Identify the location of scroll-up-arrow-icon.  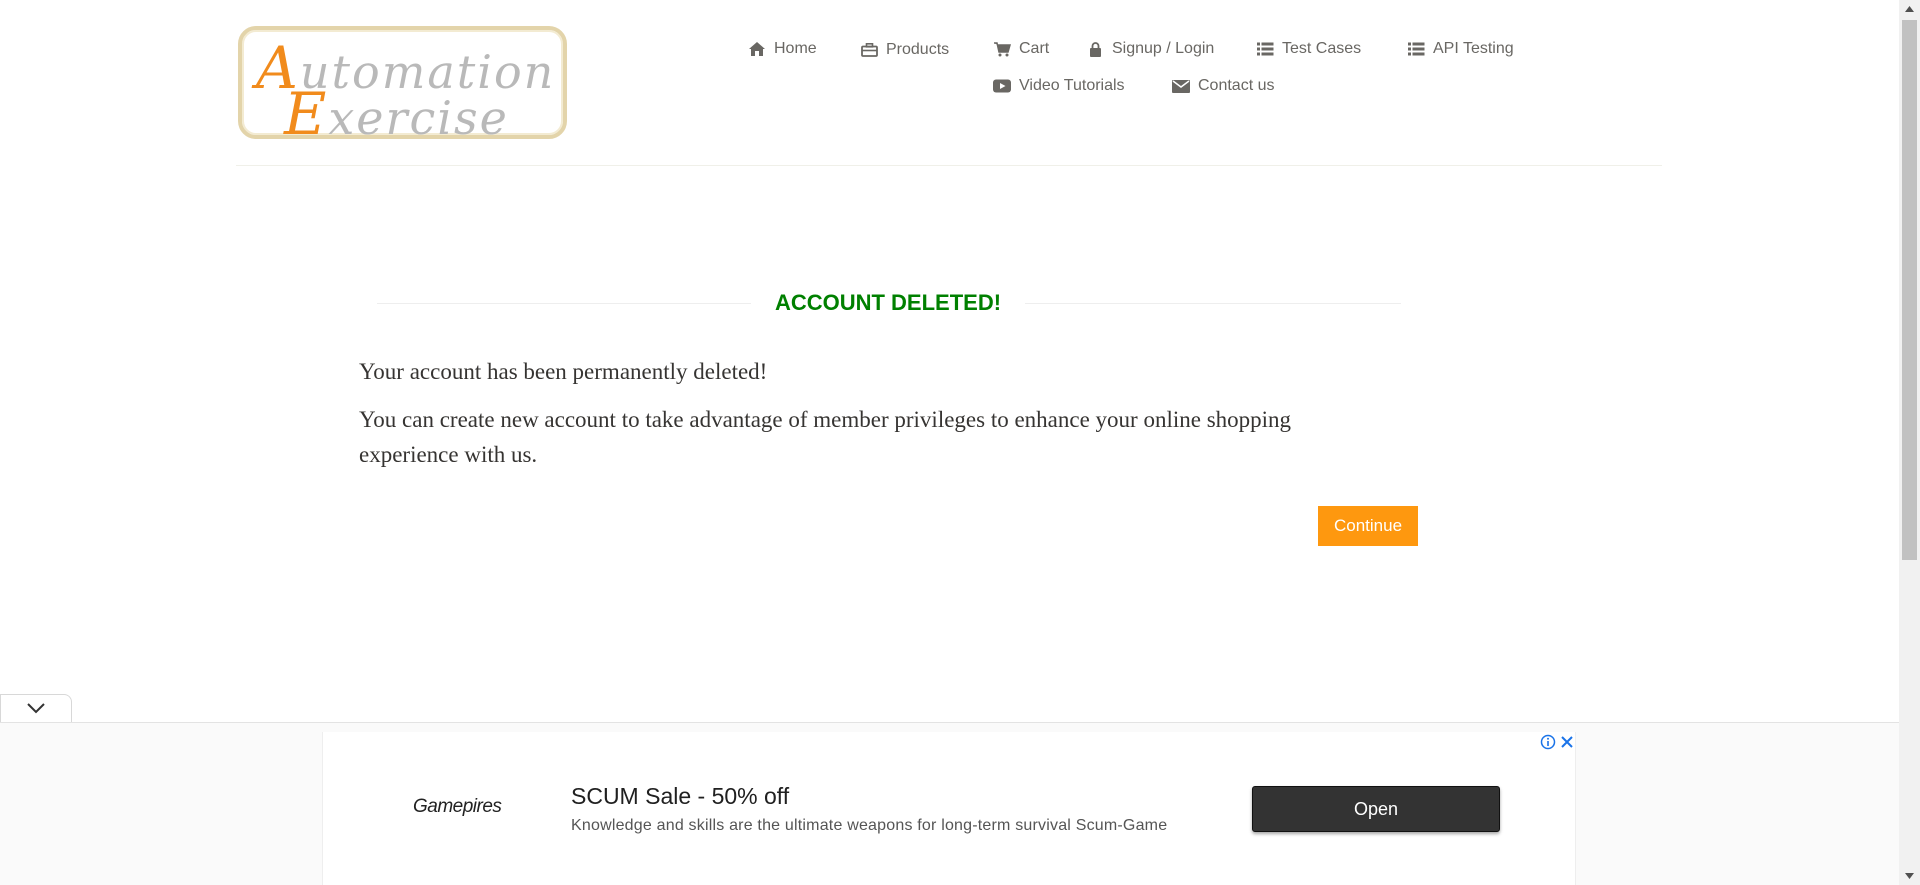
(1909, 9).